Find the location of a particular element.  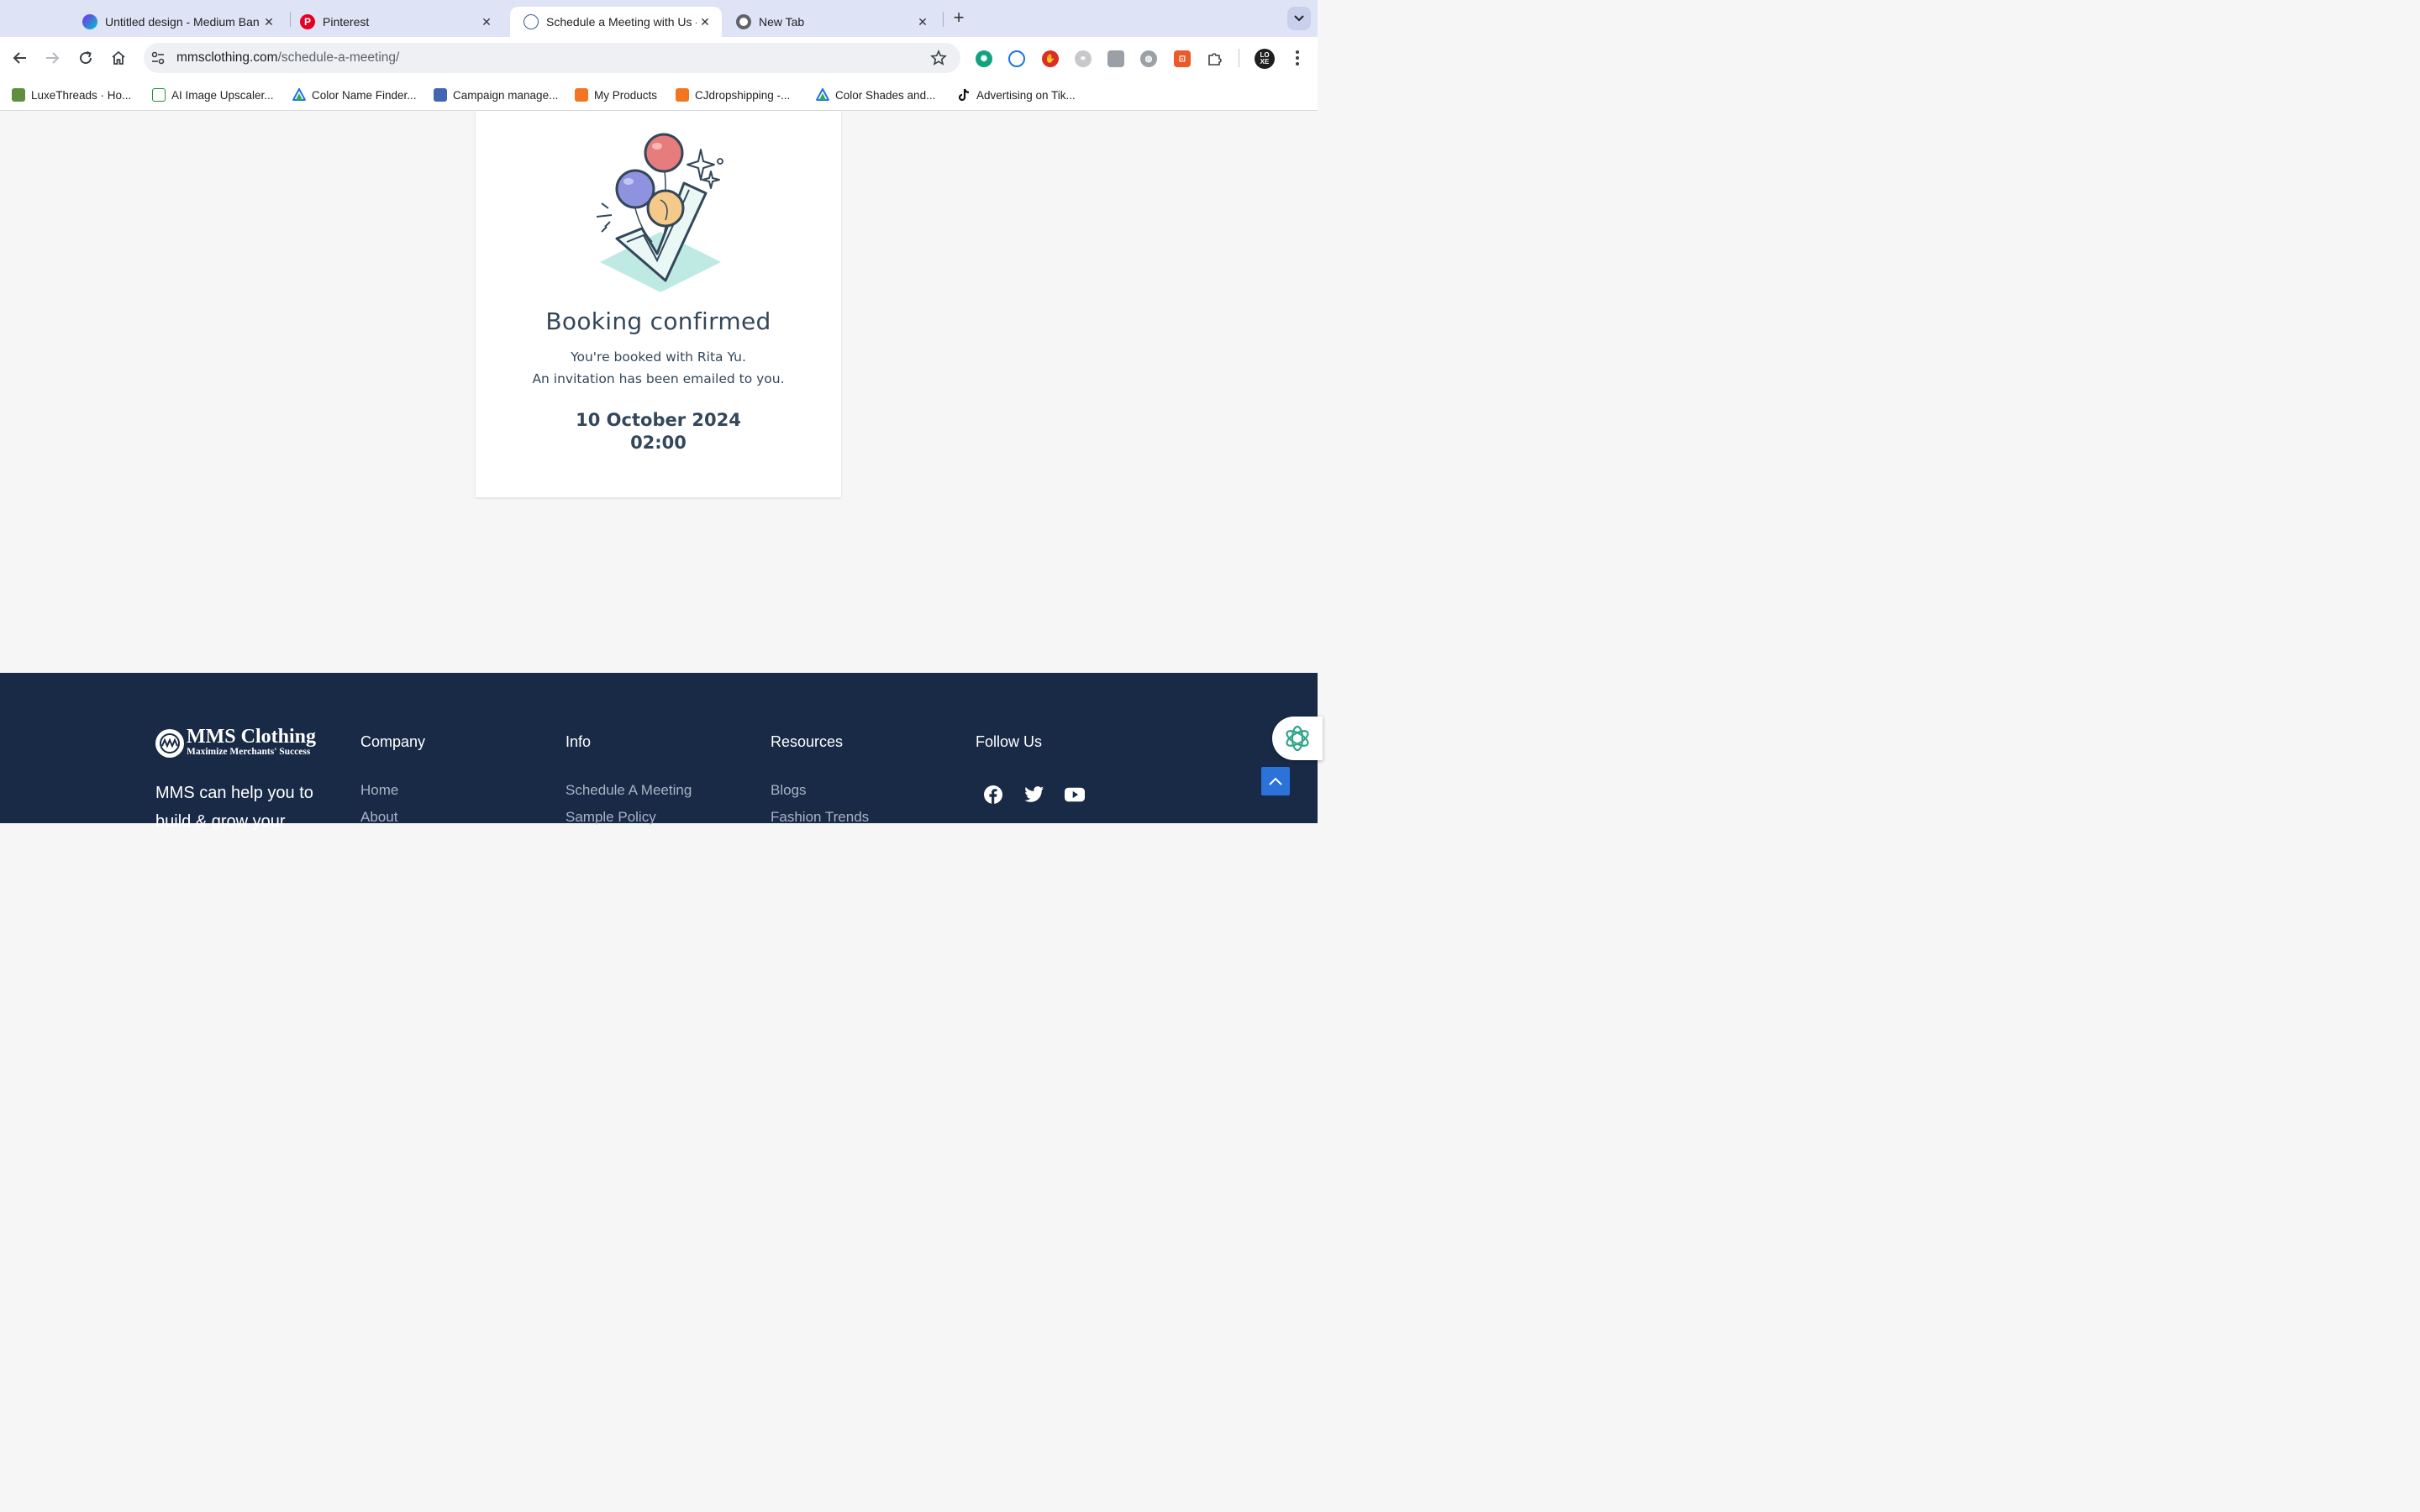

back-to-top-button is located at coordinates (1275, 781).